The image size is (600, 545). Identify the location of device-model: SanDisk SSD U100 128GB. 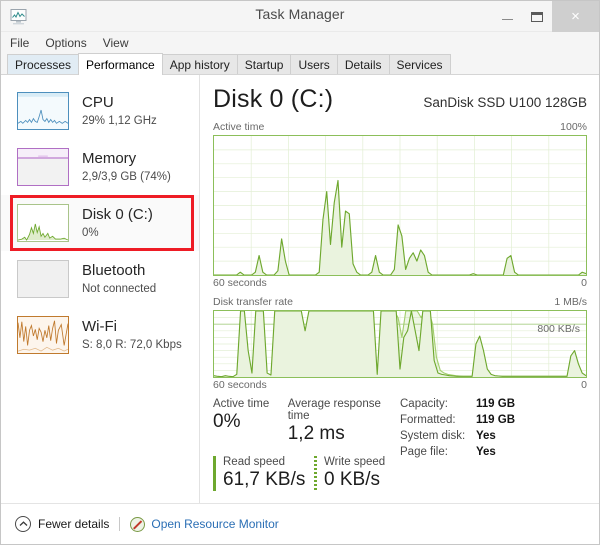
(505, 102).